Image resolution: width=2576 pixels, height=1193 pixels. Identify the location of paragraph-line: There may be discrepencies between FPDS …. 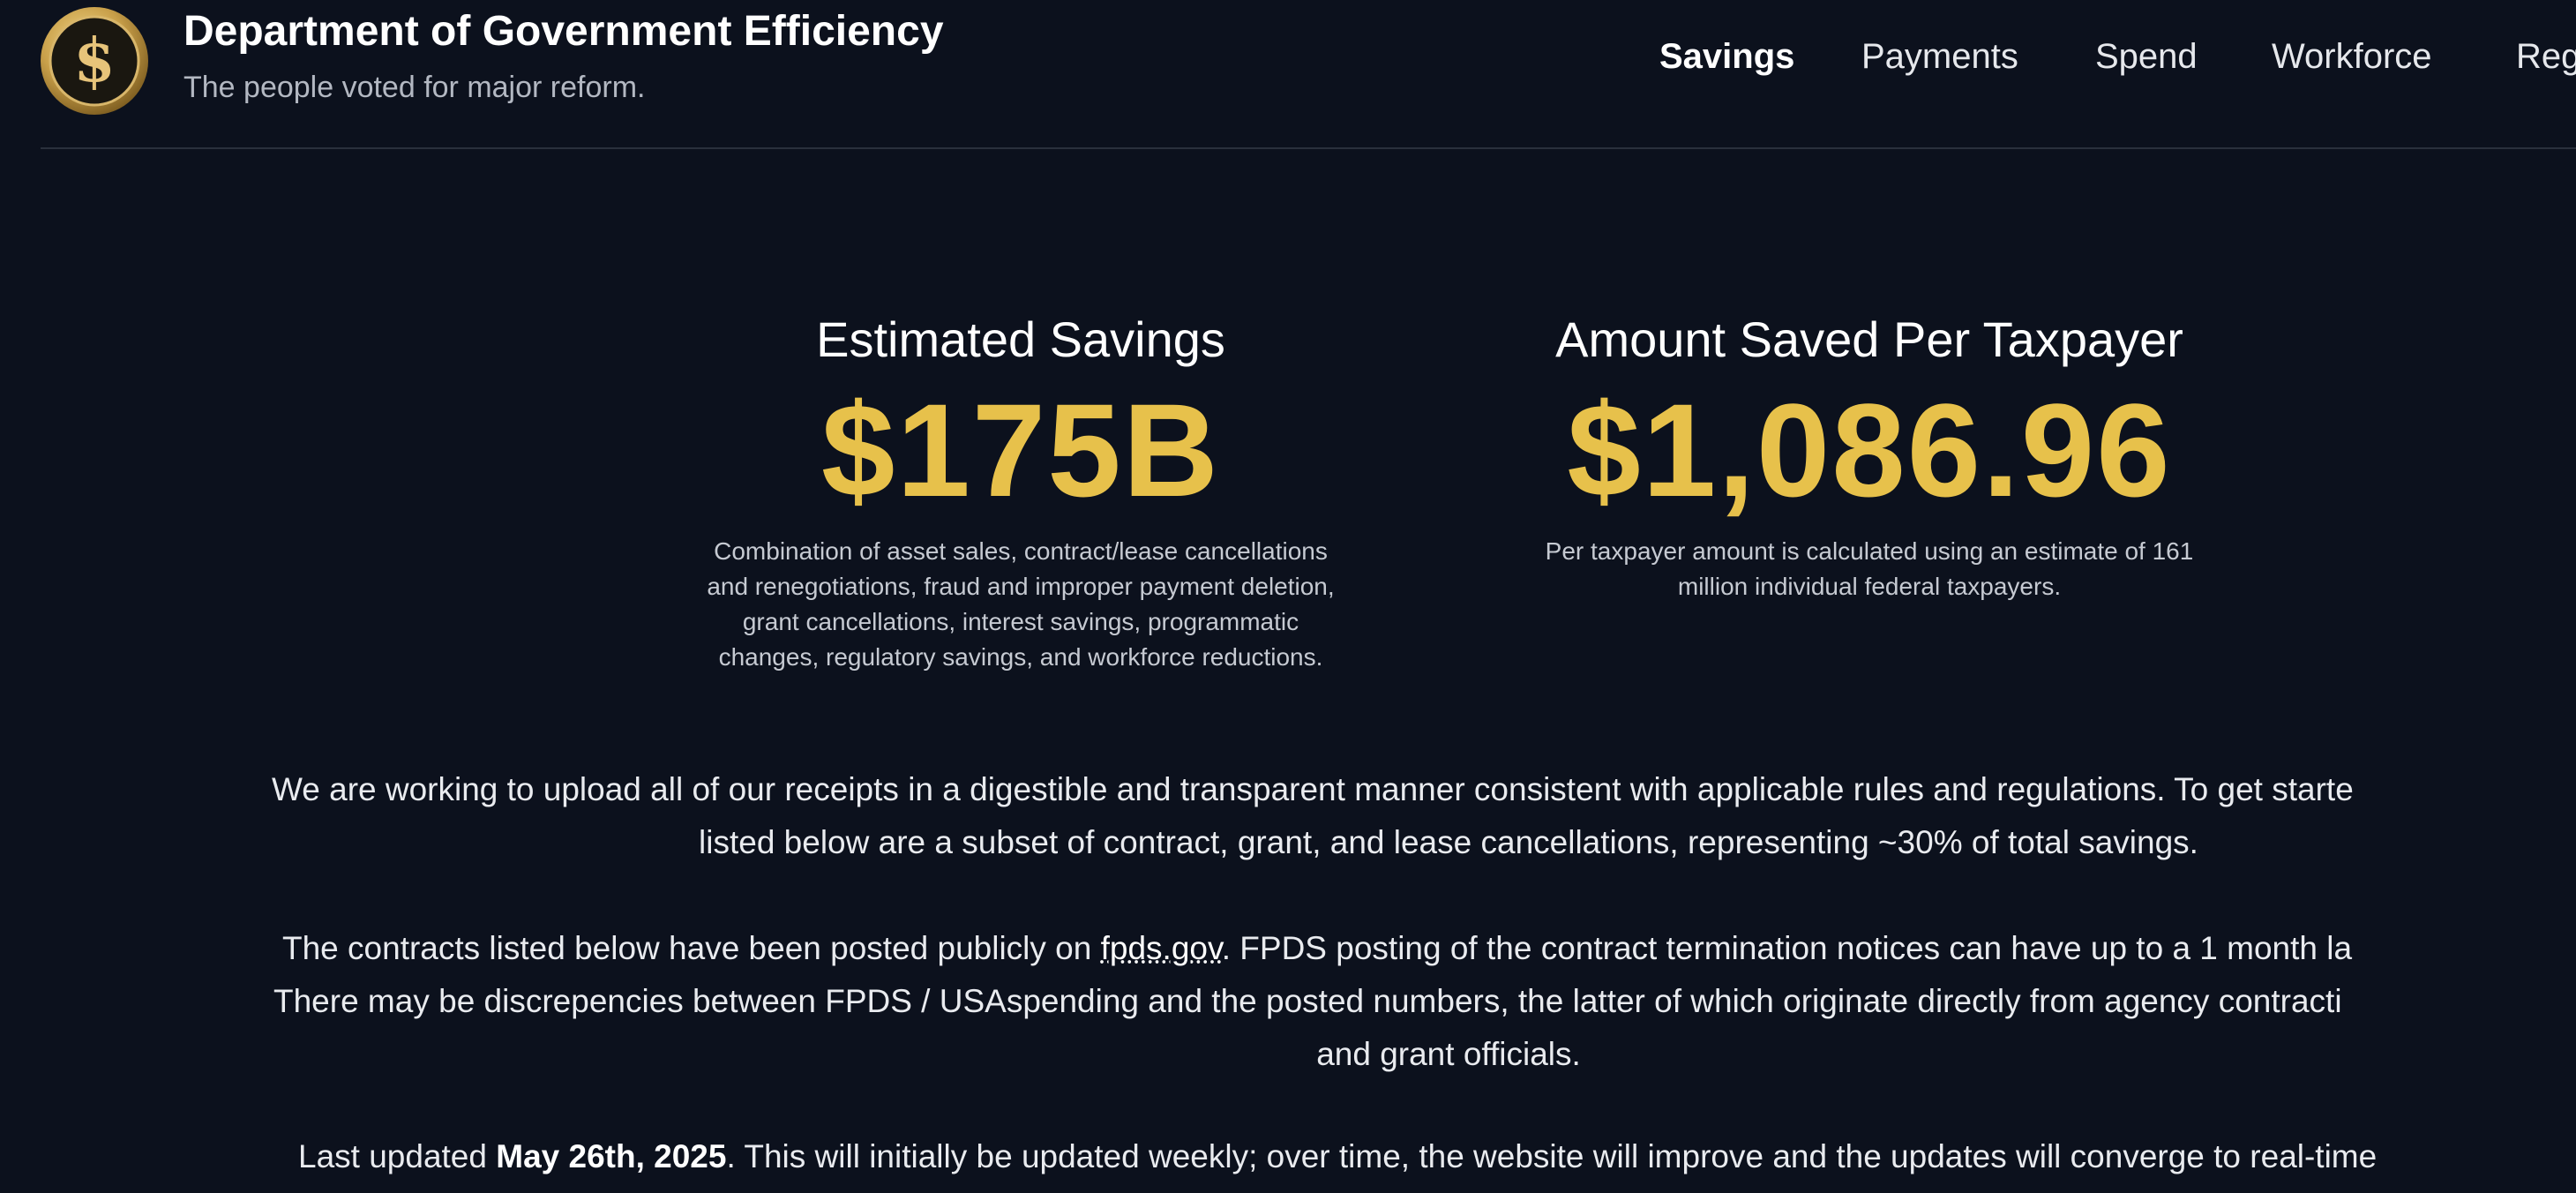
(1308, 1001).